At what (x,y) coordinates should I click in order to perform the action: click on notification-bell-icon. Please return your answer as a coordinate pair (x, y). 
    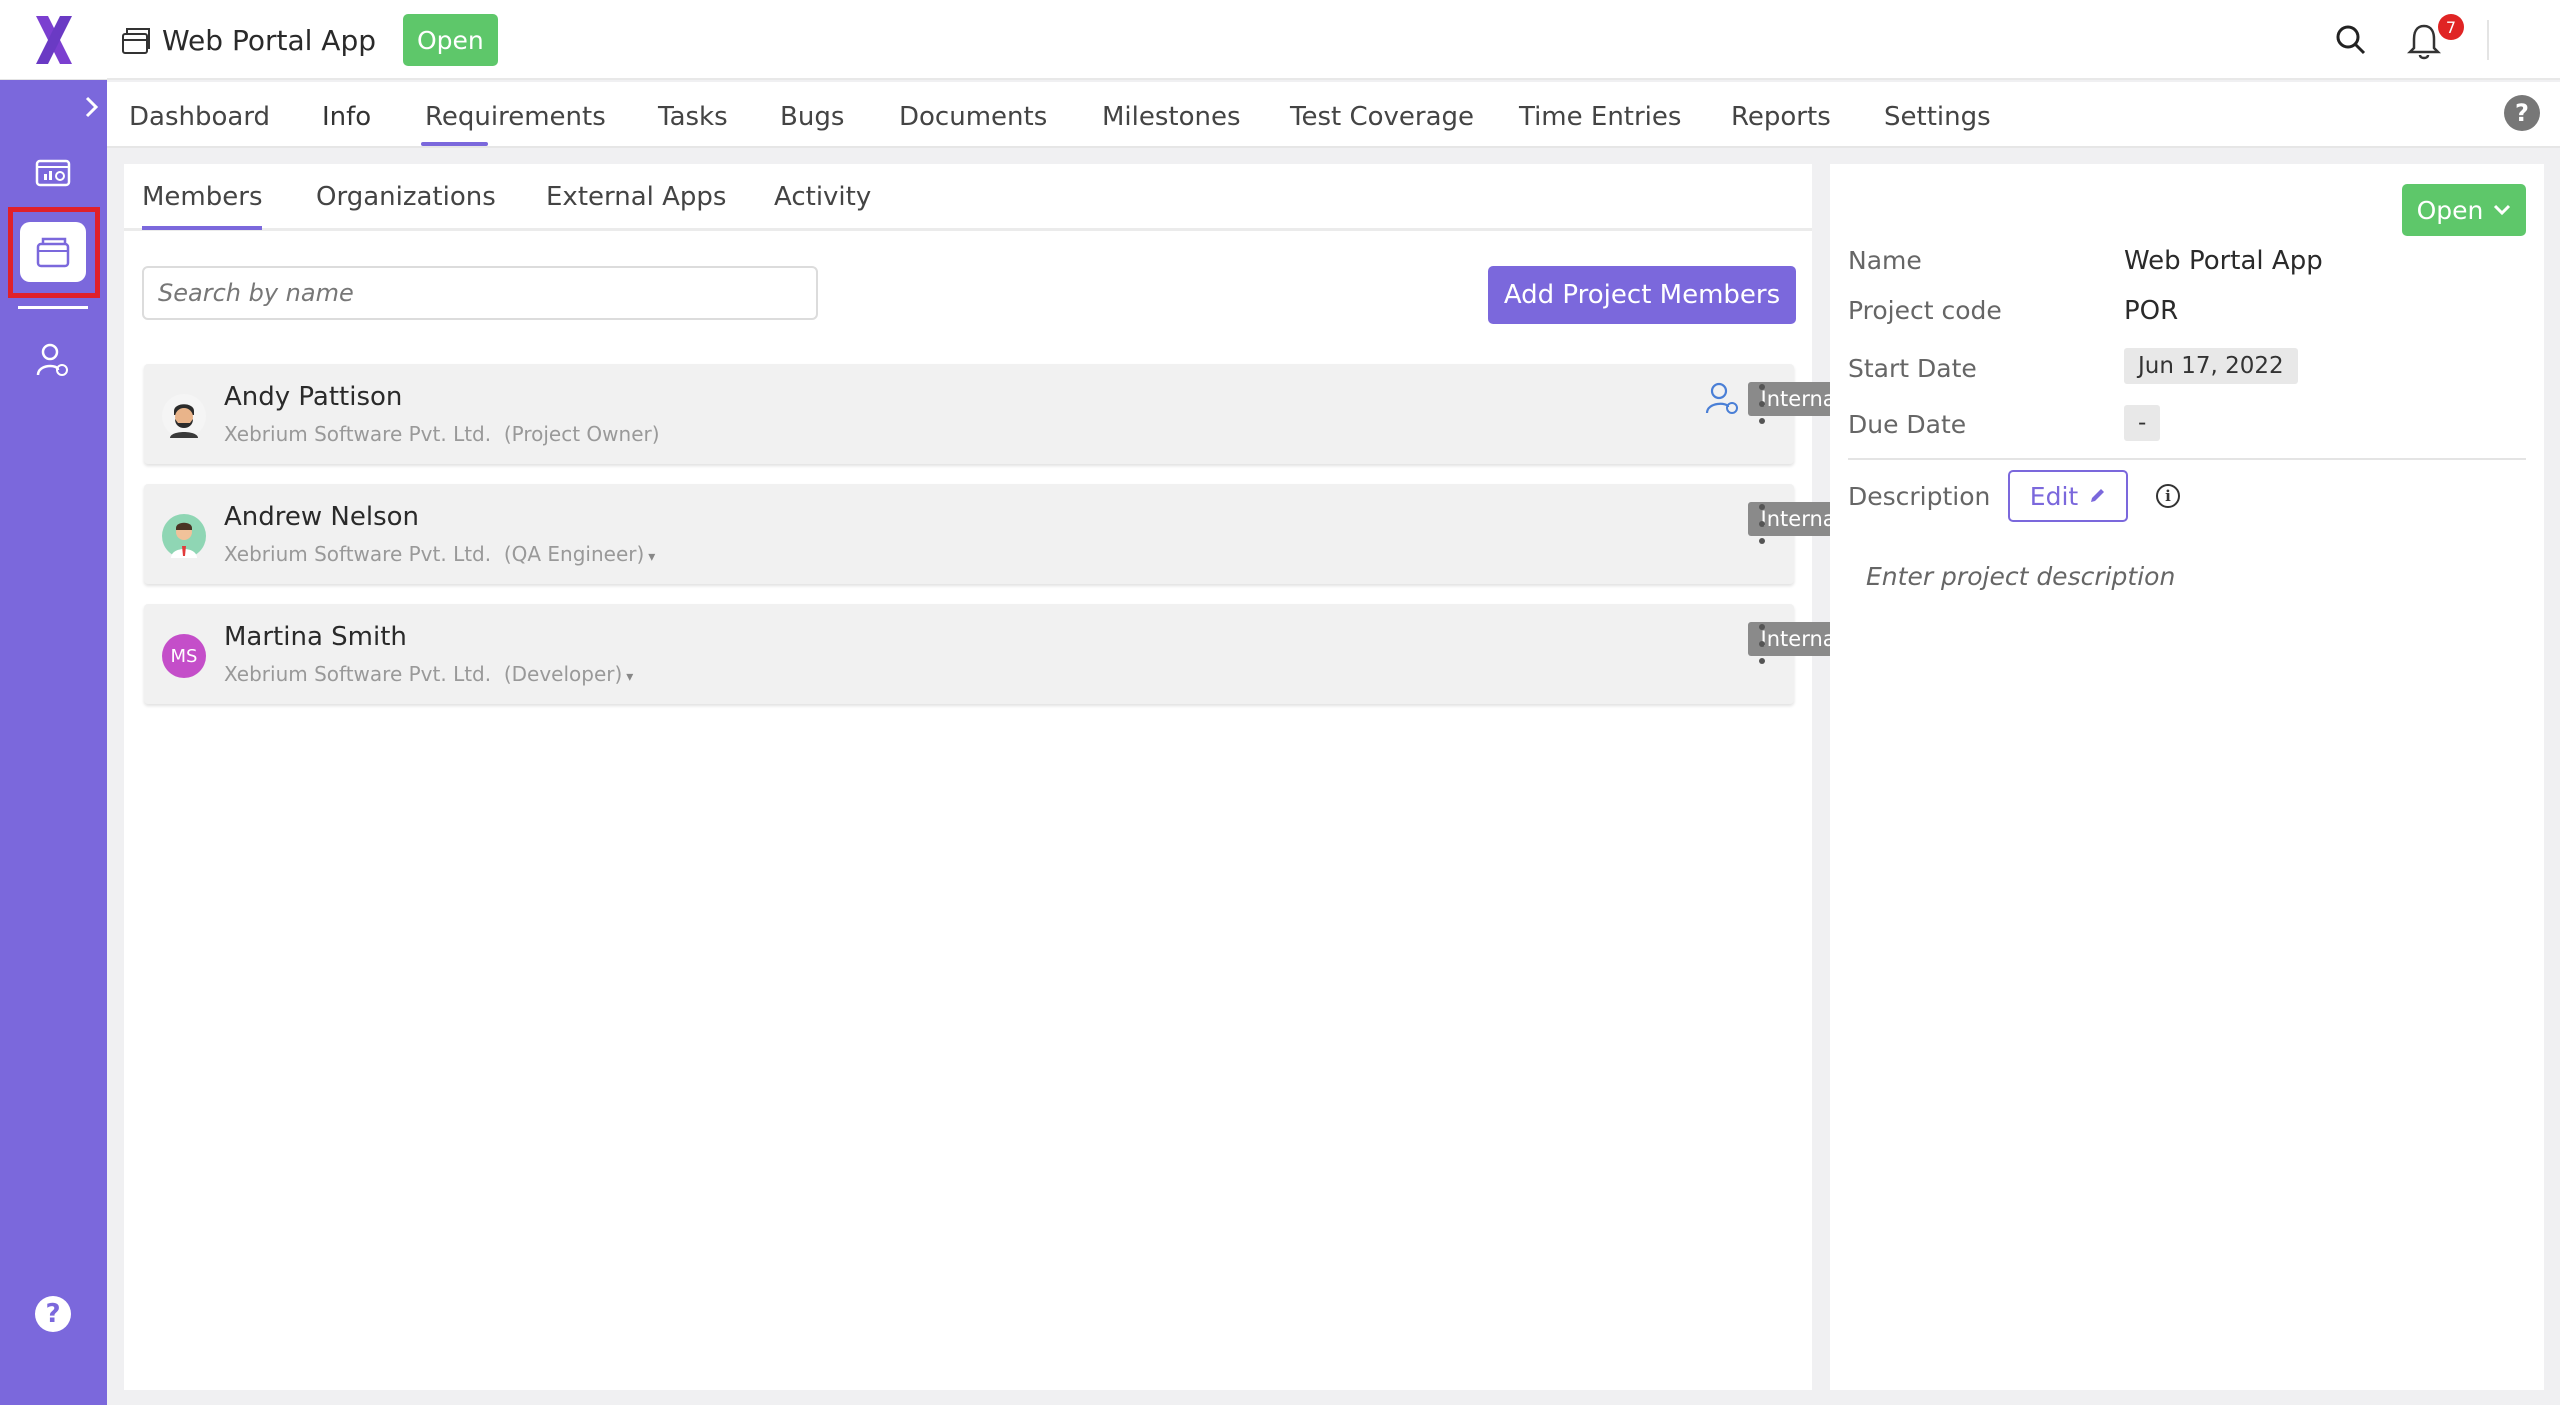
    Looking at the image, I should click on (2424, 43).